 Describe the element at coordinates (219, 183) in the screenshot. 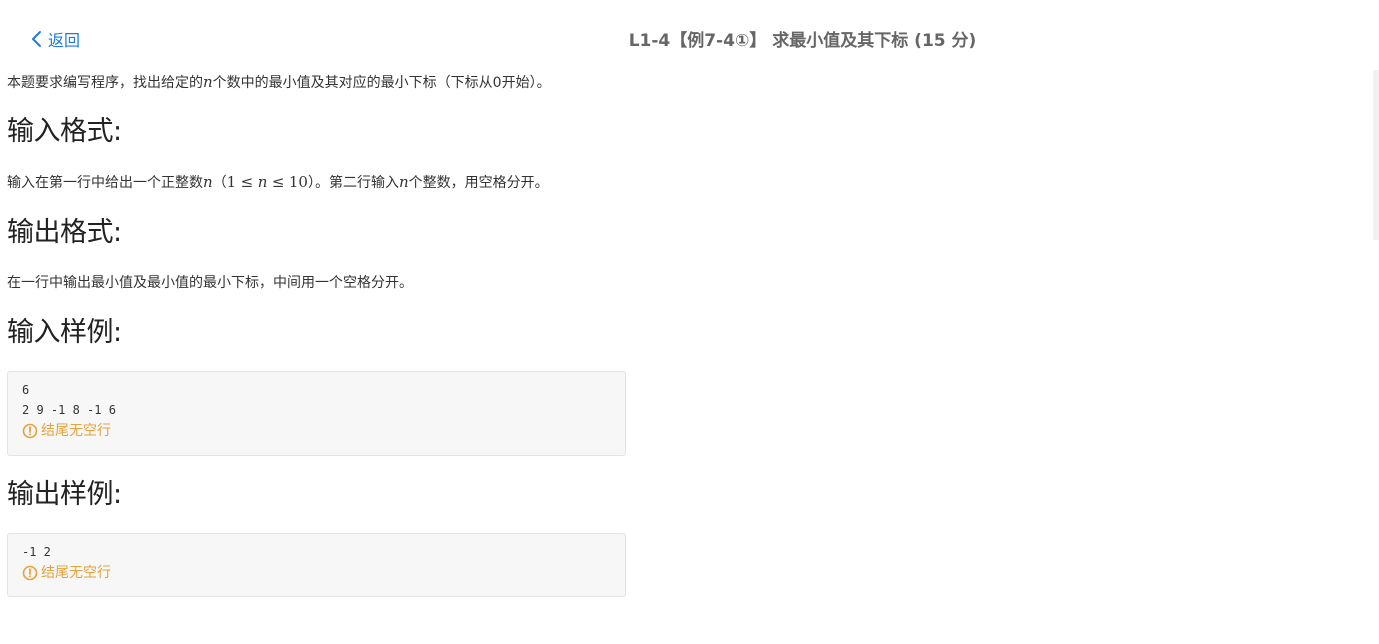

I see `math-open-paren: （` at that location.